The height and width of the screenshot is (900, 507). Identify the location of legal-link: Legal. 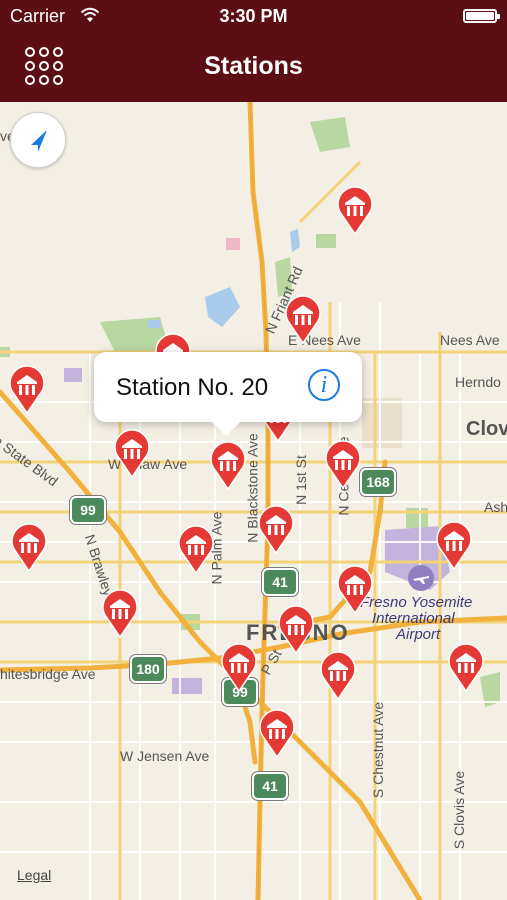
(34, 875).